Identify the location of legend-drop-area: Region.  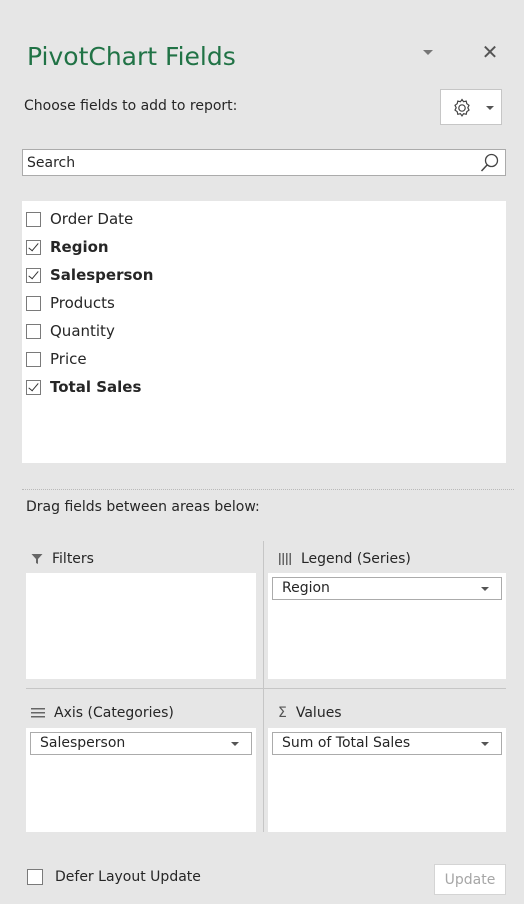
(387, 626).